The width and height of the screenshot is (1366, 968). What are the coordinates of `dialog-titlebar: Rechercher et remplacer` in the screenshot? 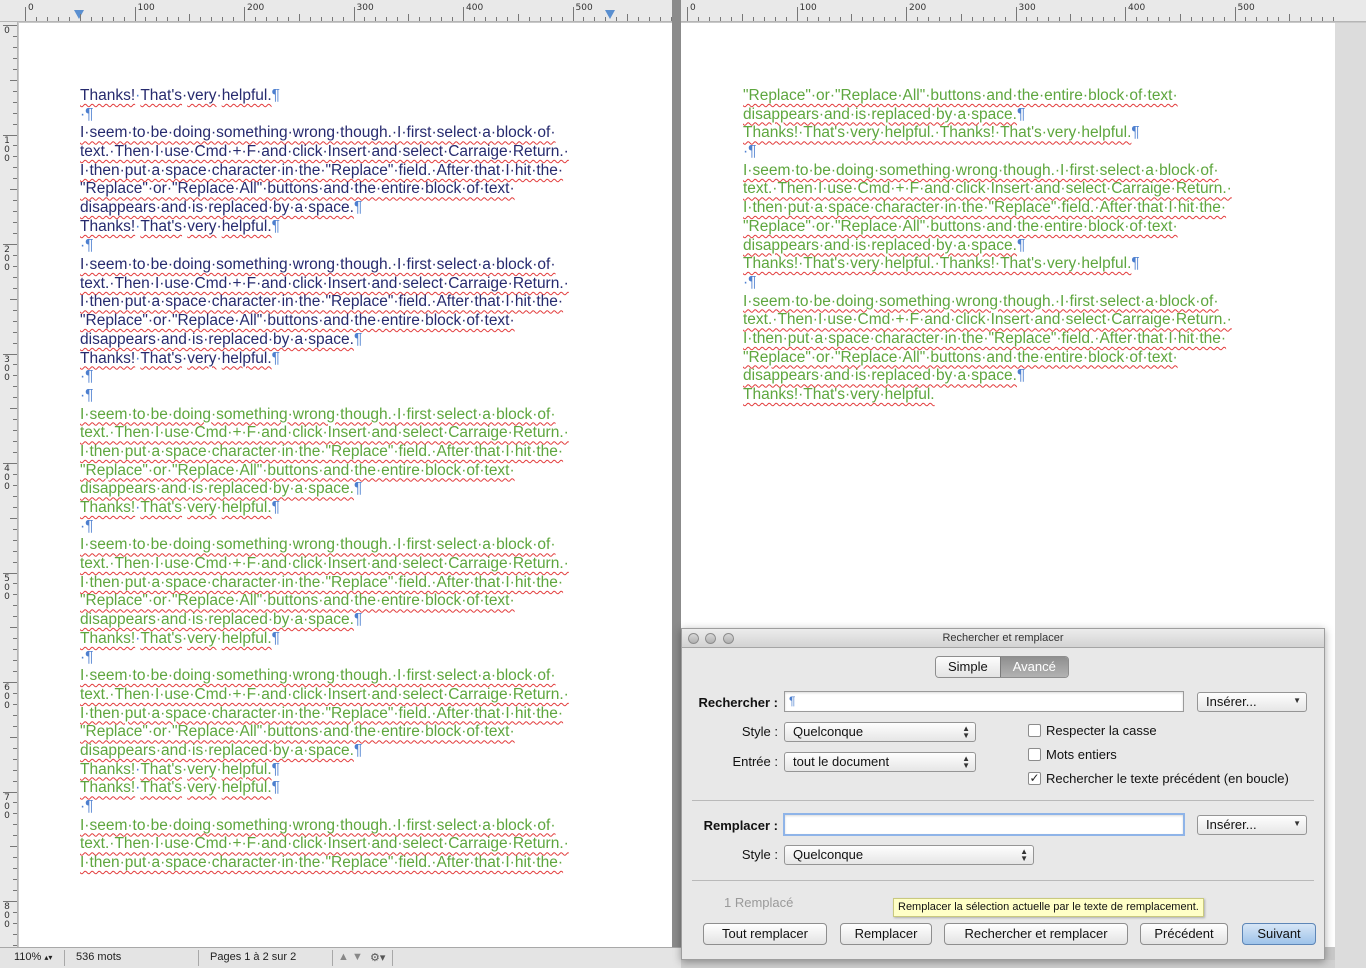 It's located at (1003, 638).